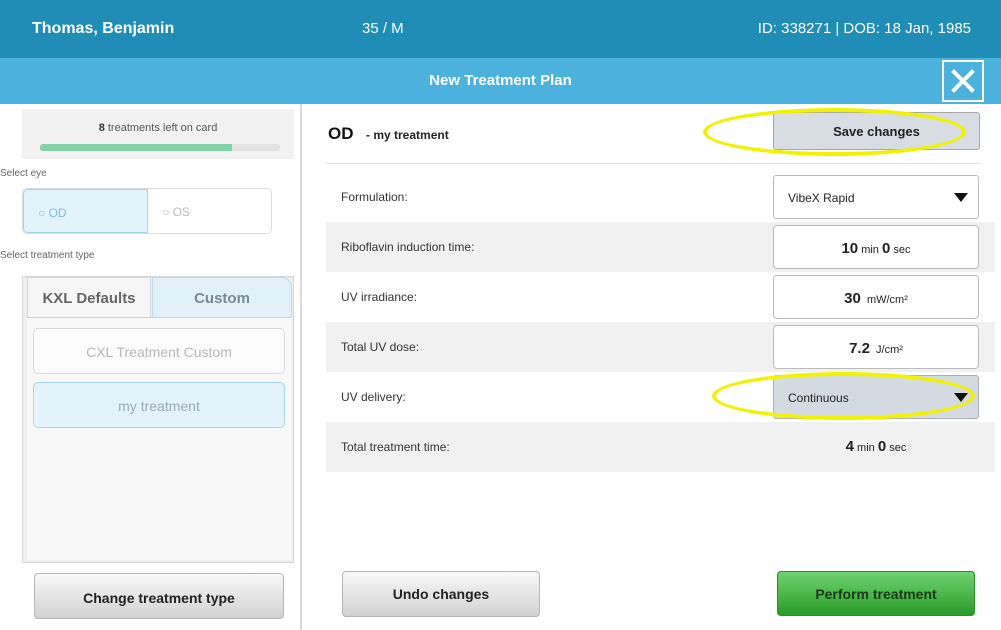  I want to click on treatment-eye: OD, so click(341, 133).